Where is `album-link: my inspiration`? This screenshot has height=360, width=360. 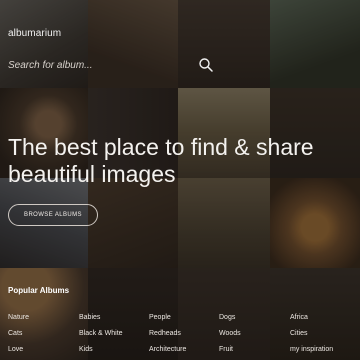 album-link: my inspiration is located at coordinates (311, 349).